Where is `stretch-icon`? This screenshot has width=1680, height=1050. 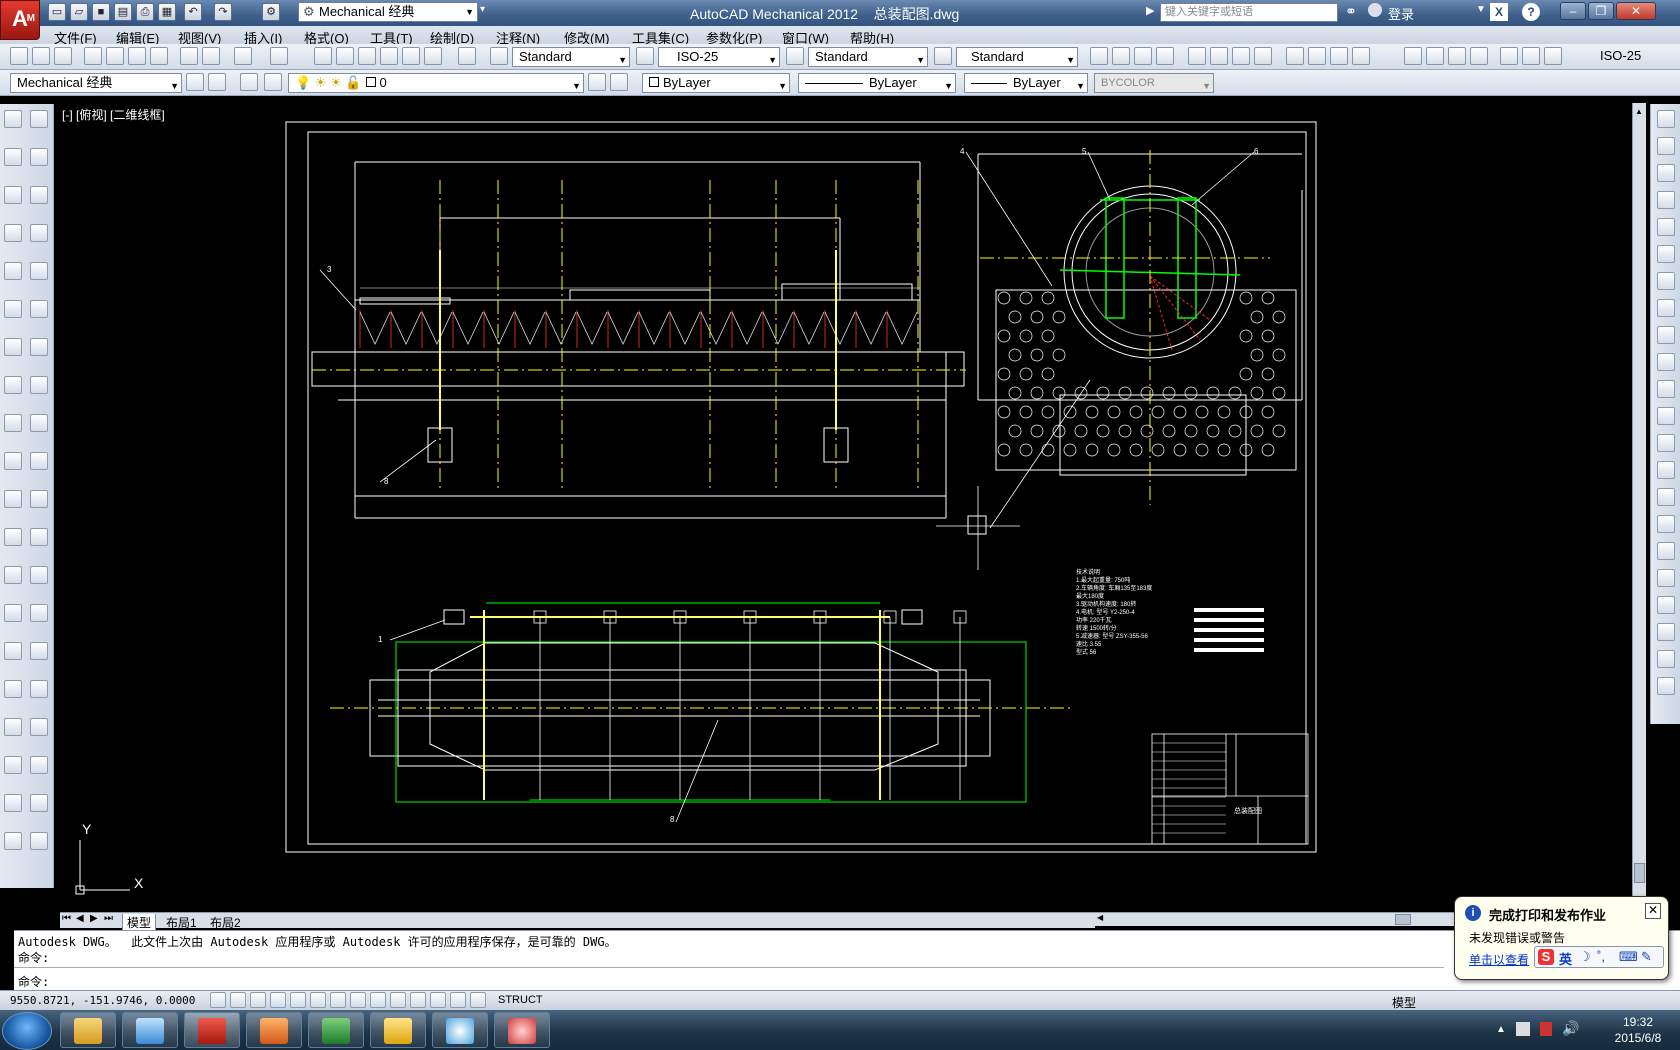
stretch-icon is located at coordinates (1666, 335).